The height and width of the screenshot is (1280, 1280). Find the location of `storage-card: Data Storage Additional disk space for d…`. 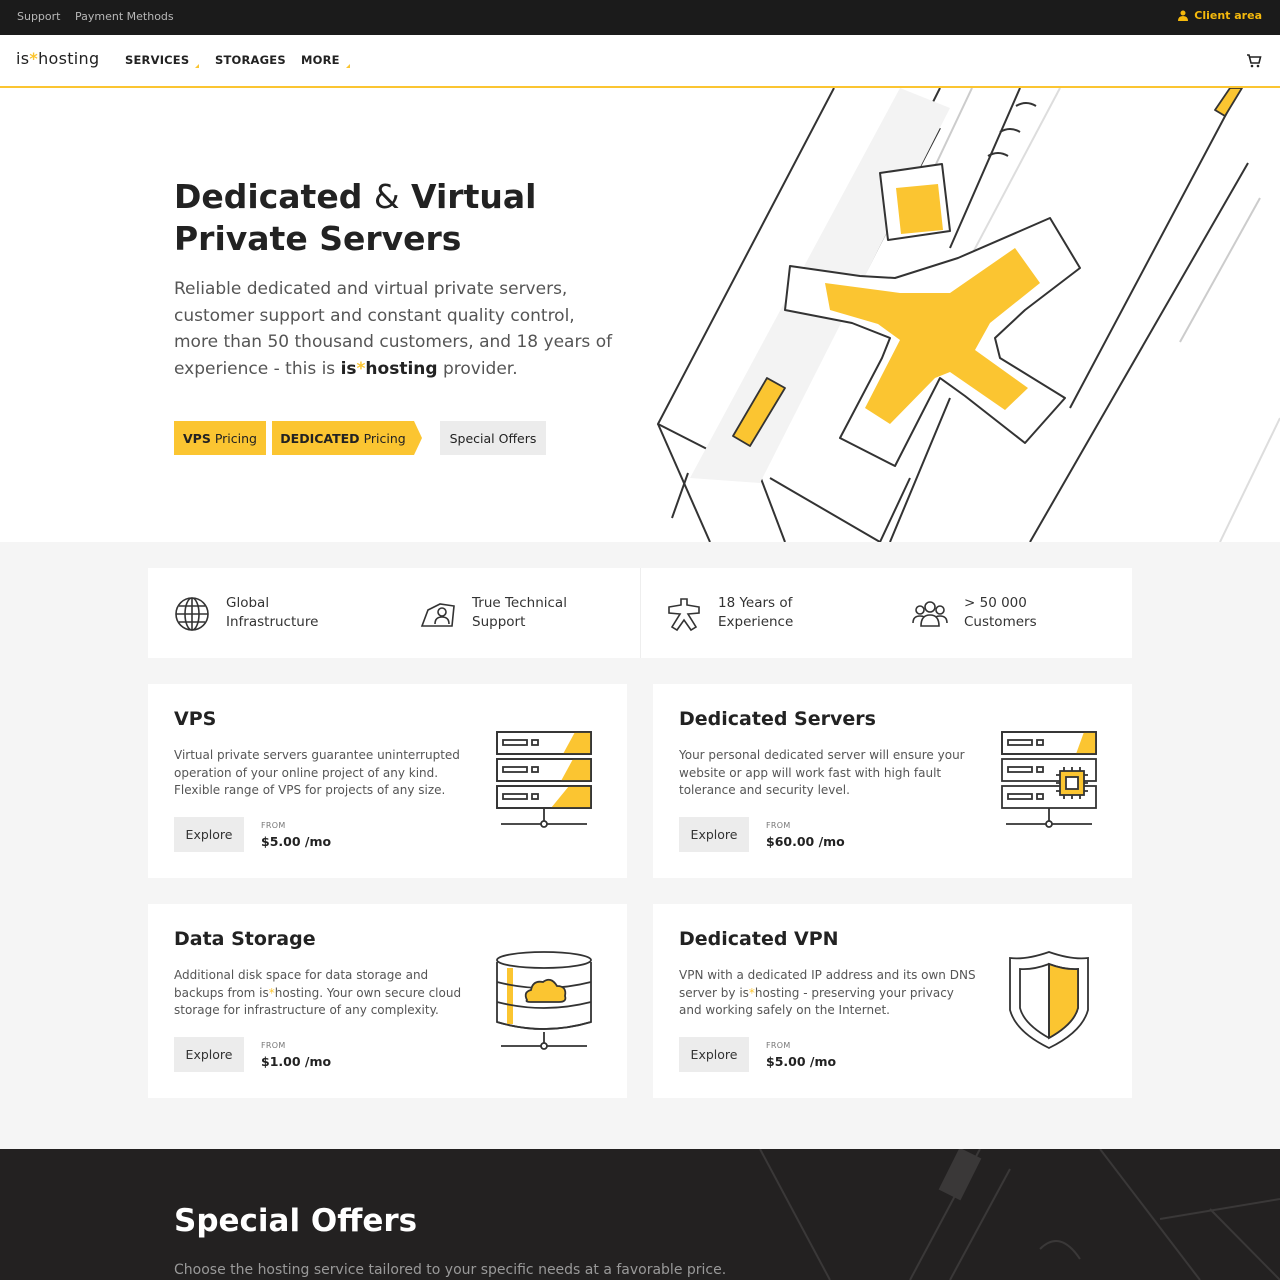

storage-card: Data Storage Additional disk space for d… is located at coordinates (387, 1001).